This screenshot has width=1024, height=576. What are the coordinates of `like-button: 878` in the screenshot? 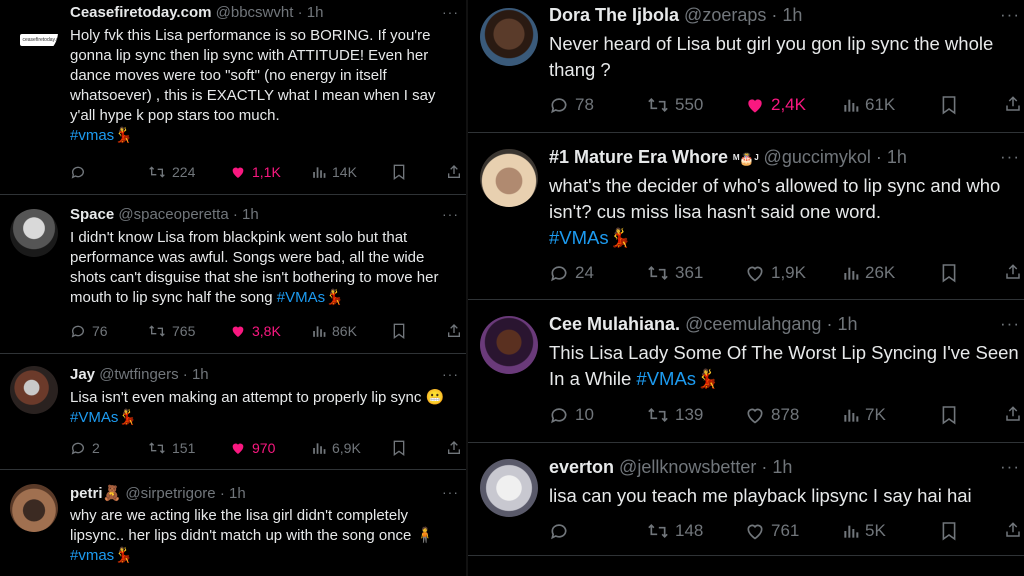 It's located at (772, 415).